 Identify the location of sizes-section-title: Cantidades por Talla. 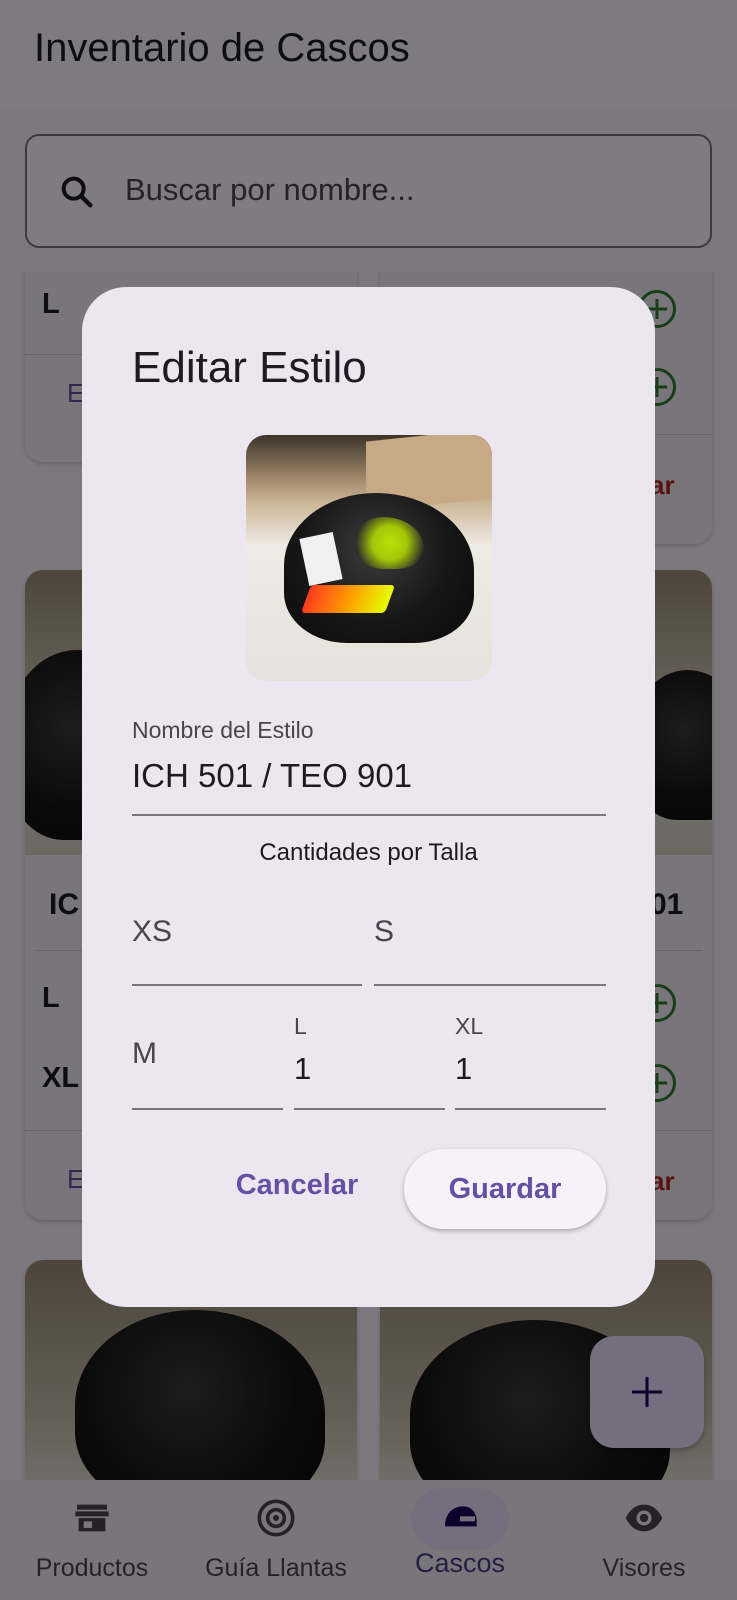
(368, 852).